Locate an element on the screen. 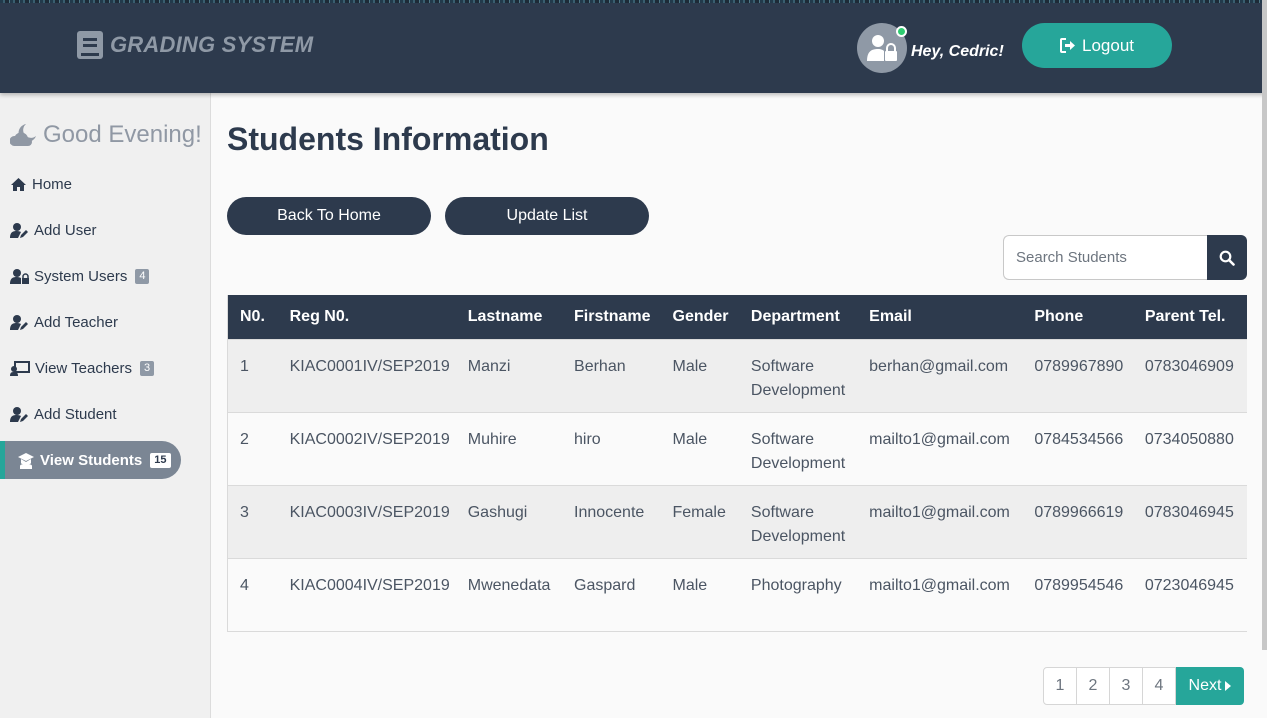 This screenshot has height=718, width=1267. column-header: Firstname is located at coordinates (611, 317).